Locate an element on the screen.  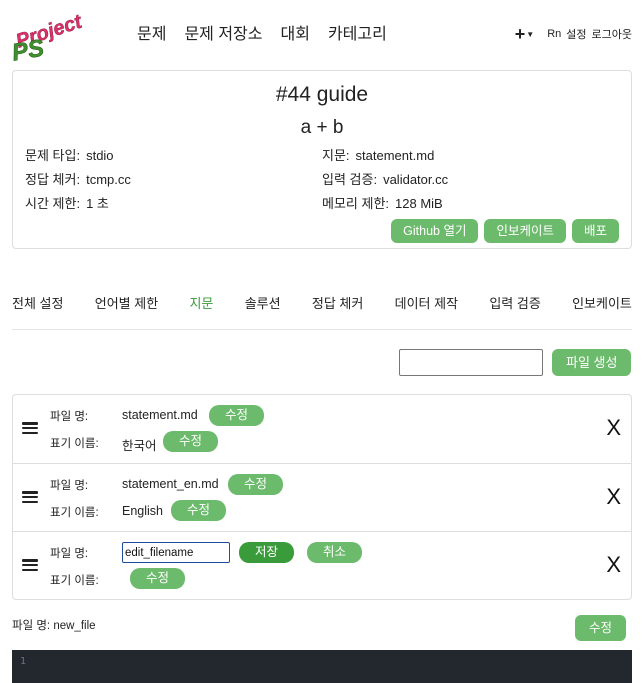
caret-down-icon: ▼ is located at coordinates (530, 34).